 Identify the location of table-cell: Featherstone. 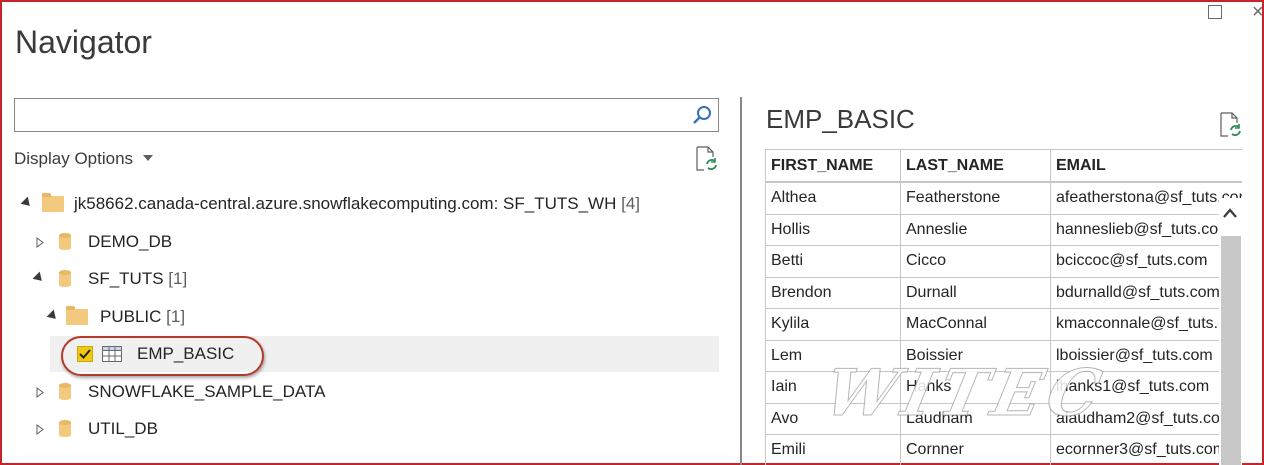
(975, 198).